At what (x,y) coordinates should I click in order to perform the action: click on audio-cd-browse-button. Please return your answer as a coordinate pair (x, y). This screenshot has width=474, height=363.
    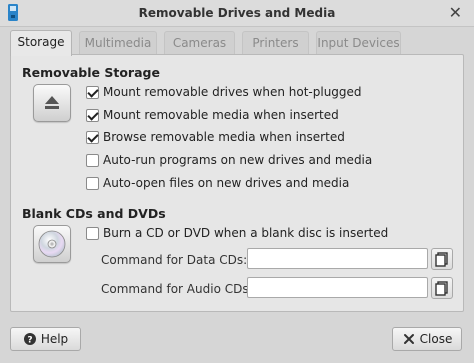
    Looking at the image, I should click on (442, 288).